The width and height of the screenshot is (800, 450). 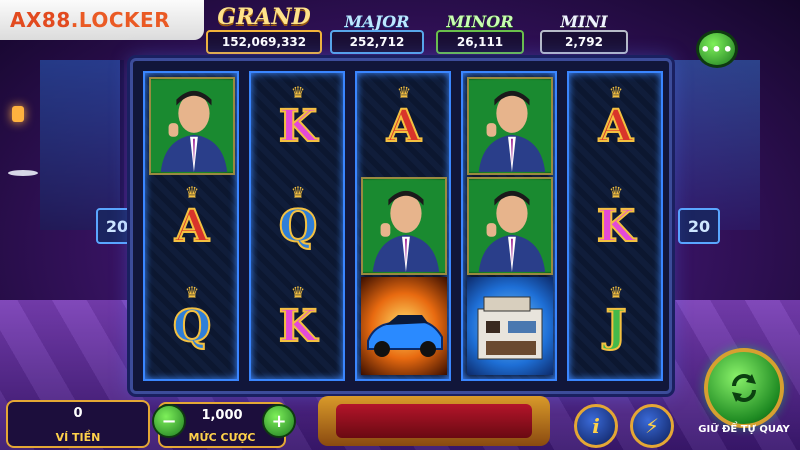 What do you see at coordinates (744, 429) in the screenshot?
I see `spin-hint-label: GIỮ ĐỂ TỰ QUAY` at bounding box center [744, 429].